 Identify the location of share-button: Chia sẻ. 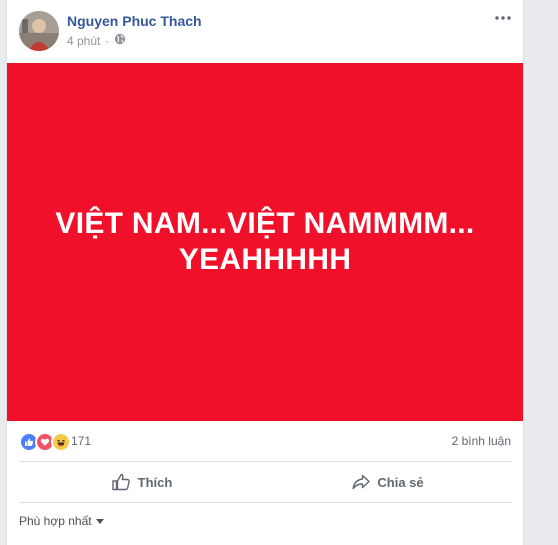
(388, 482).